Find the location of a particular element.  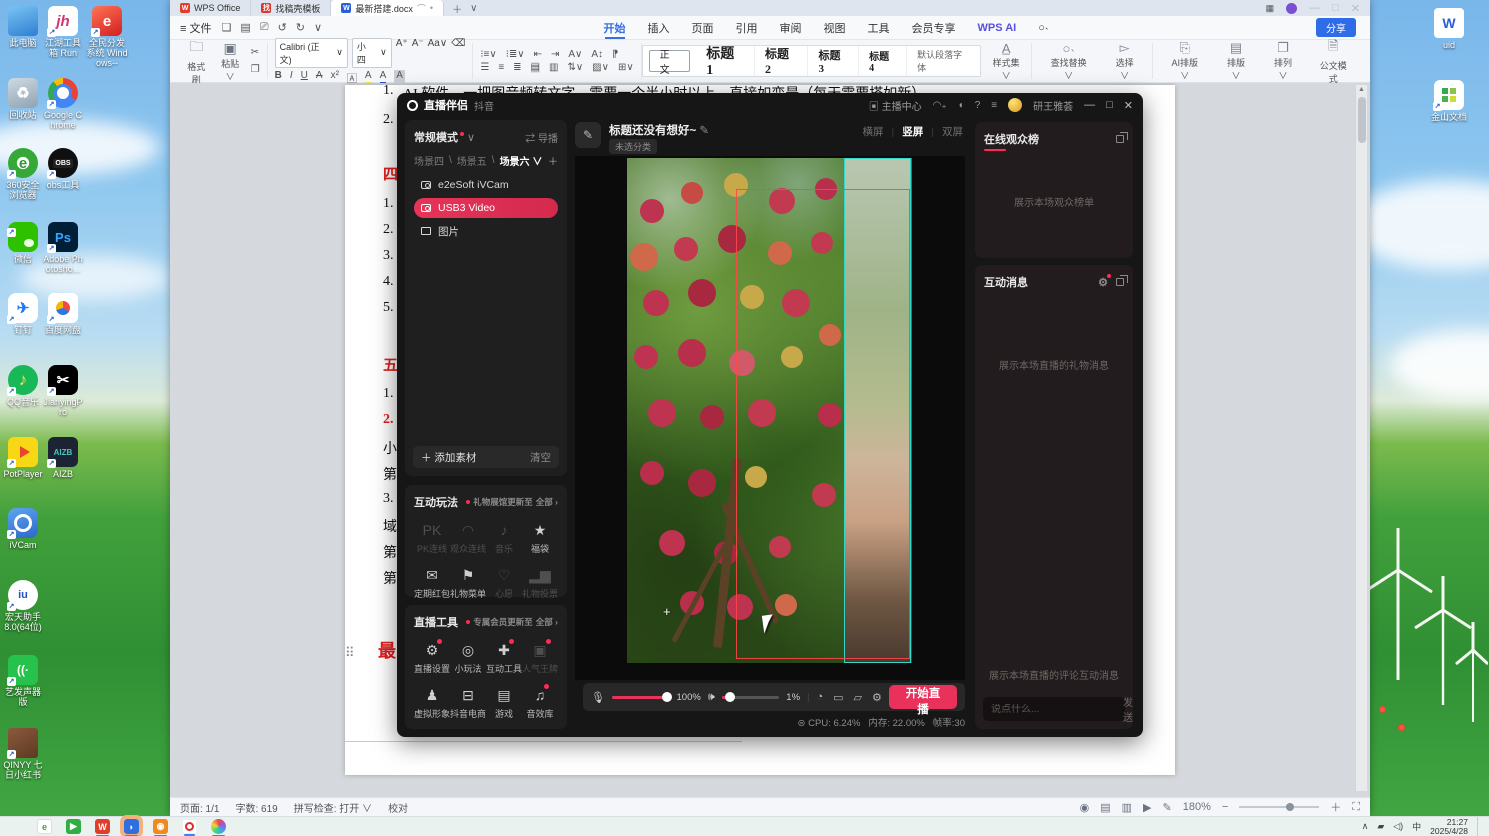

more-commands-chevron-icon: ∨ is located at coordinates (318, 27).